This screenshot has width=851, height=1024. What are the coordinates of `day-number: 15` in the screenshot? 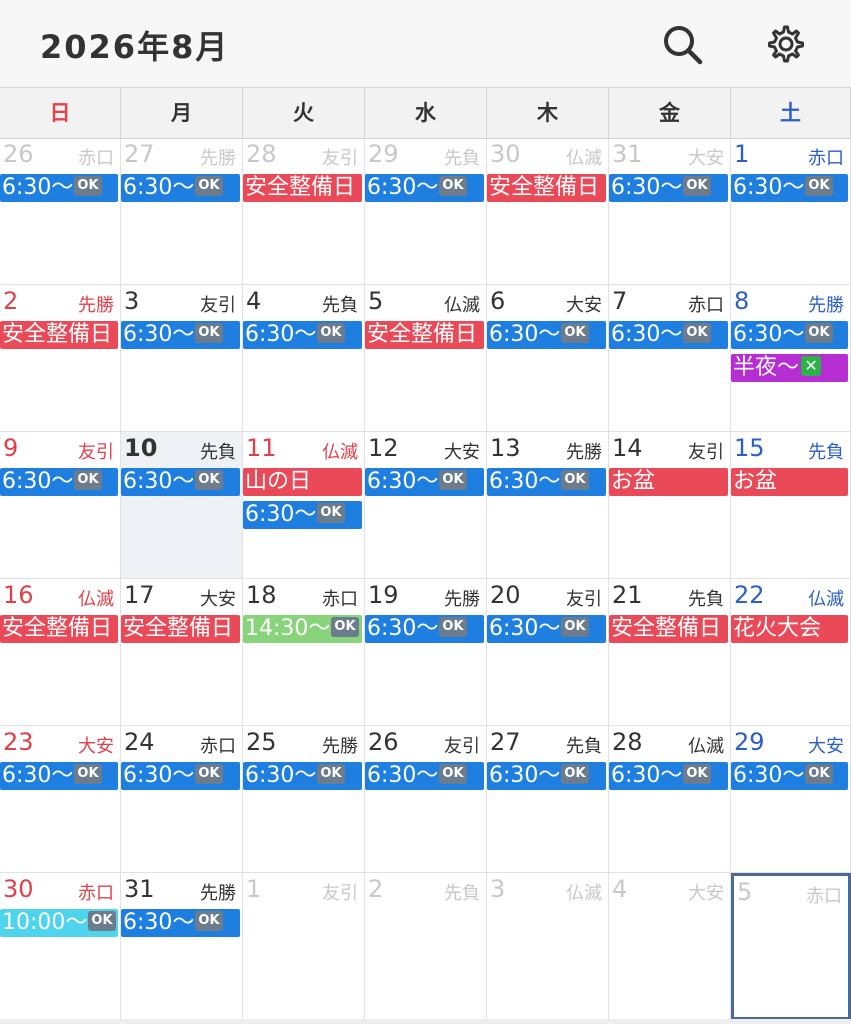 It's located at (749, 448).